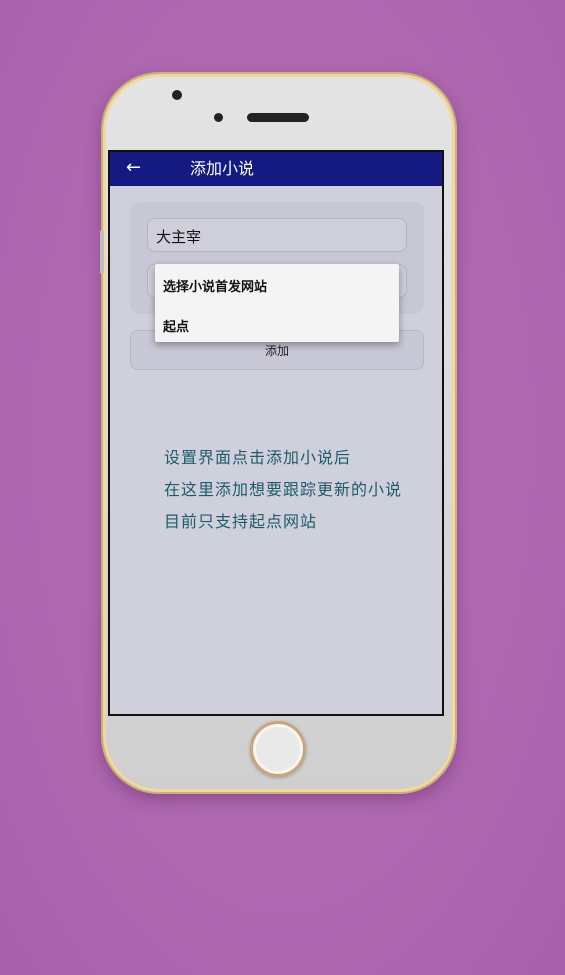 The height and width of the screenshot is (975, 565). Describe the element at coordinates (215, 287) in the screenshot. I see `dropdown-header: 选择小说首发网站` at that location.